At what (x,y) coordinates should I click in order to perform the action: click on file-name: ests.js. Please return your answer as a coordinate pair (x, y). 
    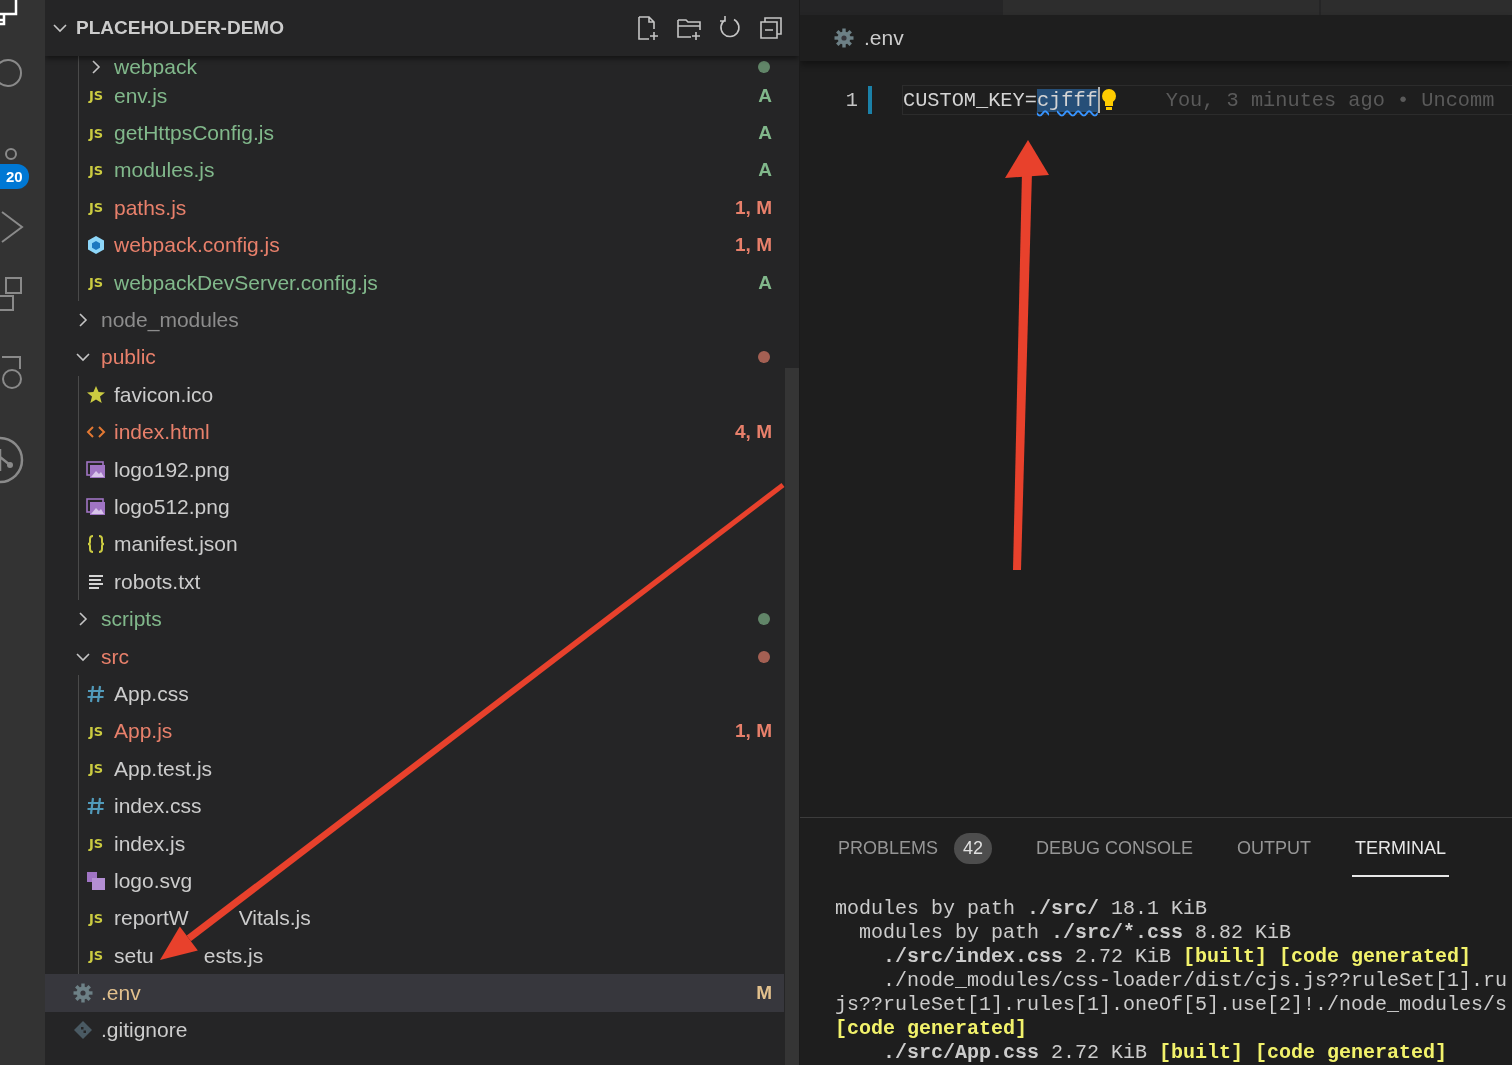
    Looking at the image, I should click on (233, 955).